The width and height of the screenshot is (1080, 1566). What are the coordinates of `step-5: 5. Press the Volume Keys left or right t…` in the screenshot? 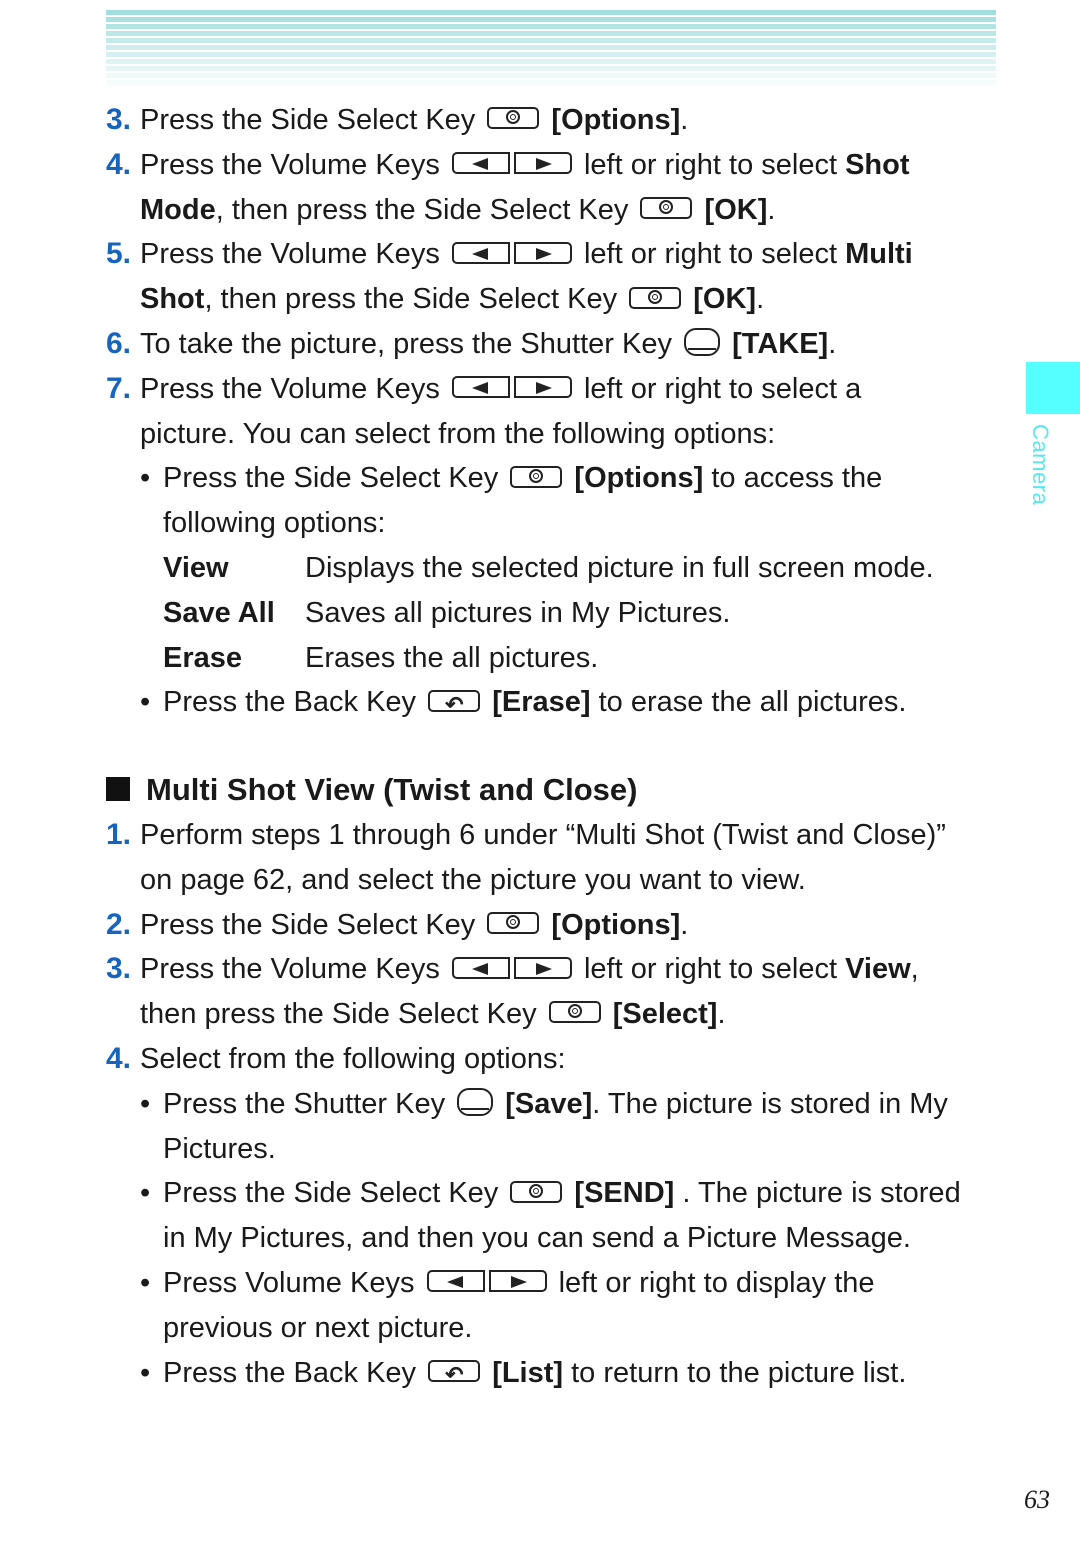 It's located at (509, 254).